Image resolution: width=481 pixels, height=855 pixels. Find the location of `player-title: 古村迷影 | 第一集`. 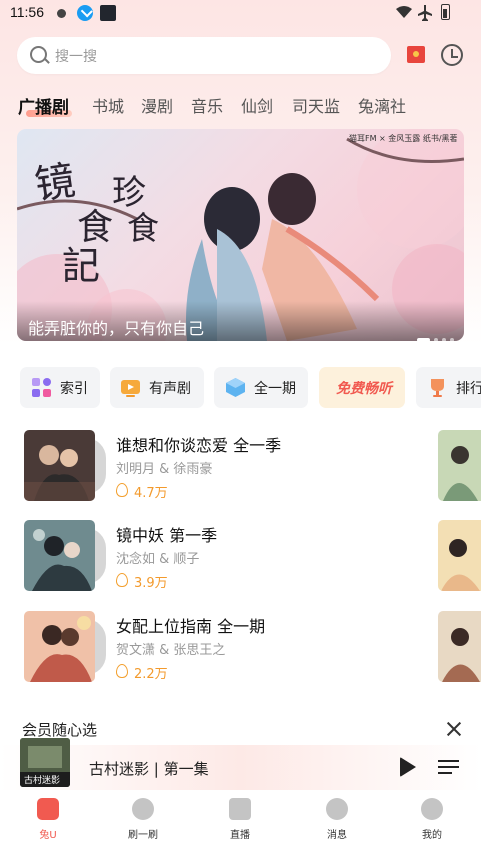

player-title: 古村迷影 | 第一集 is located at coordinates (149, 769).